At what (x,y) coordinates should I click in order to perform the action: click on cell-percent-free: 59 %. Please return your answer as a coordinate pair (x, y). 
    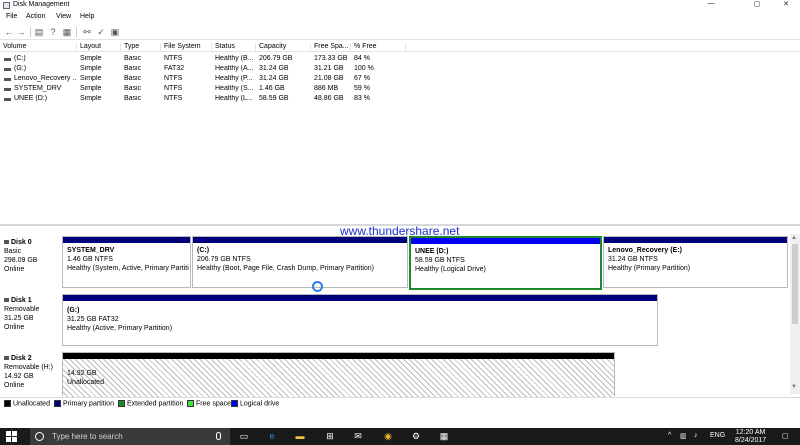
    Looking at the image, I should click on (362, 88).